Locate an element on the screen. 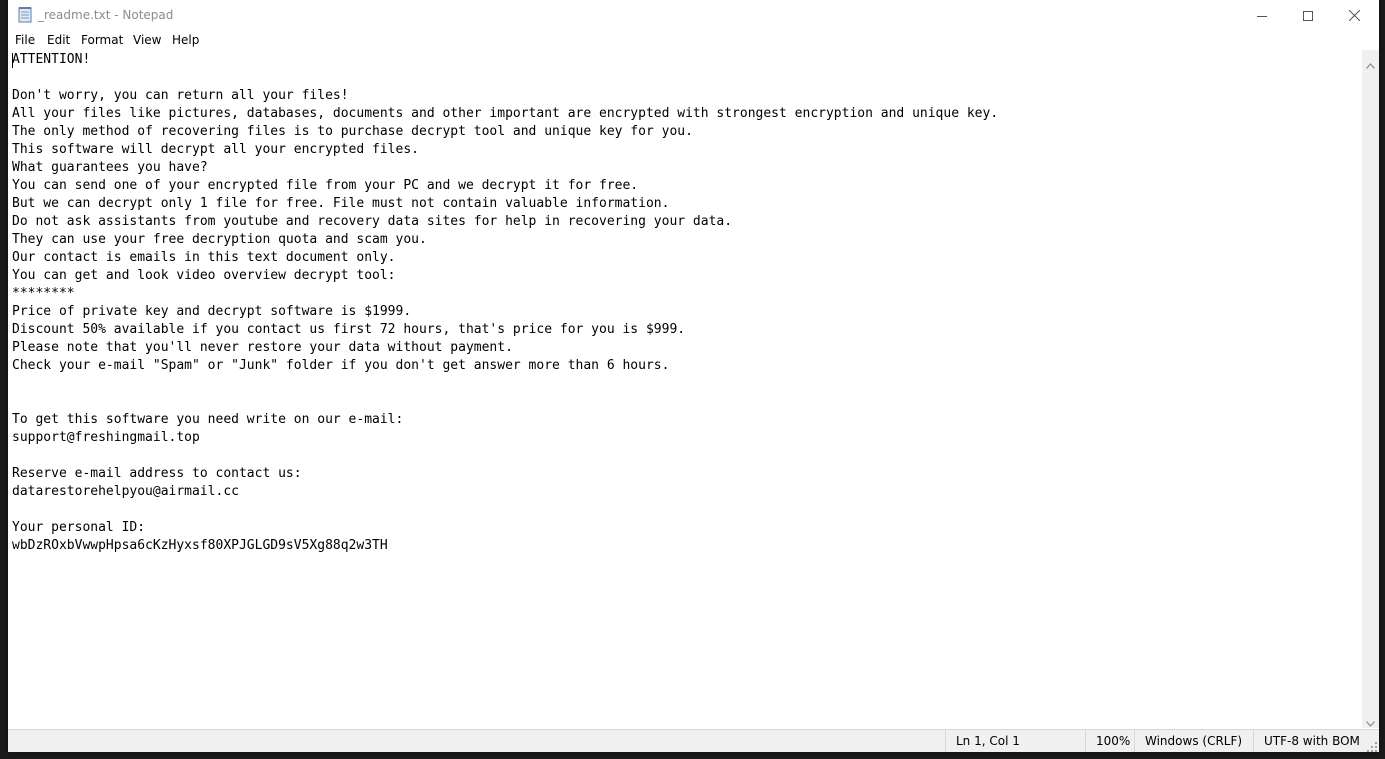 The height and width of the screenshot is (759, 1385). text-caret is located at coordinates (12, 60).